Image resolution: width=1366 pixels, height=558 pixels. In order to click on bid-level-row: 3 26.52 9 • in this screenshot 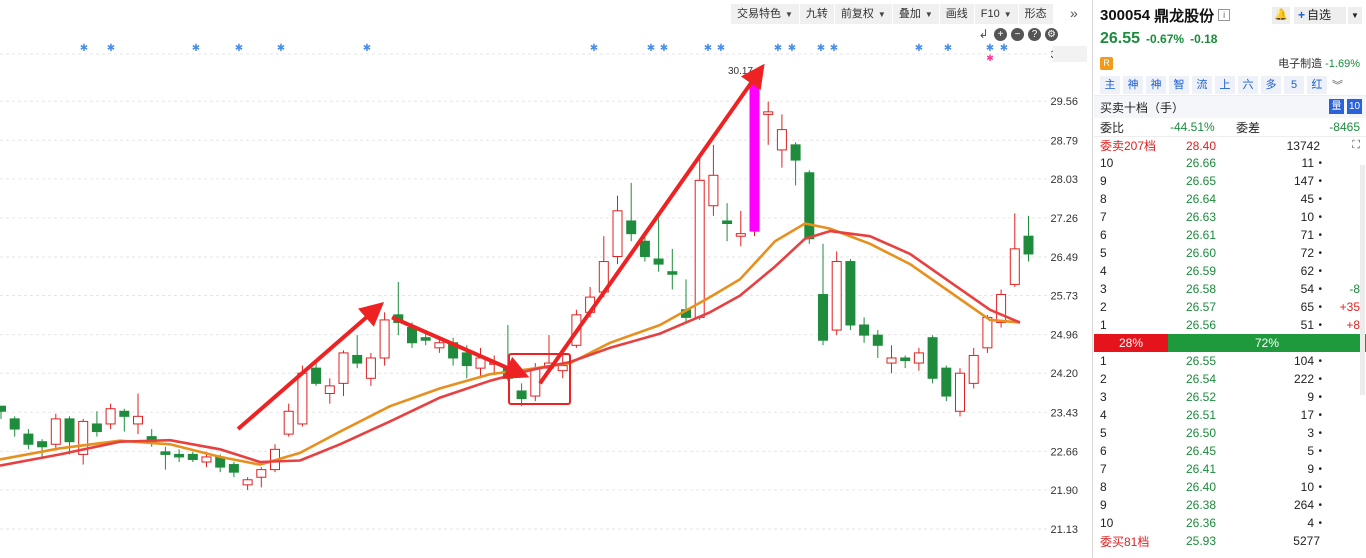, I will do `click(1230, 397)`.